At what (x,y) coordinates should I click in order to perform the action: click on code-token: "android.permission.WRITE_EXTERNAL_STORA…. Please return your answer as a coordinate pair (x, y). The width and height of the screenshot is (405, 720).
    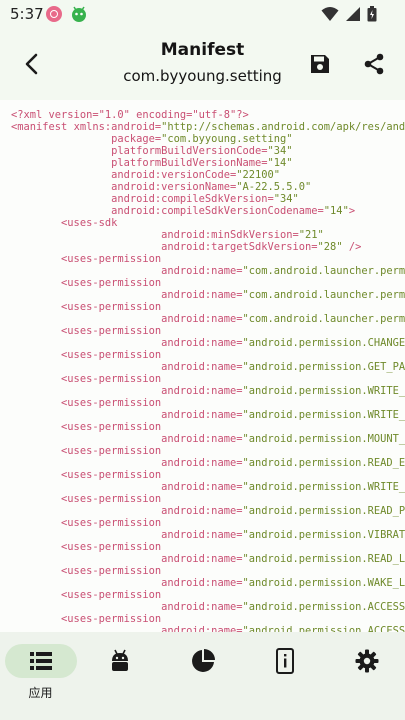
    Looking at the image, I should click on (323, 487).